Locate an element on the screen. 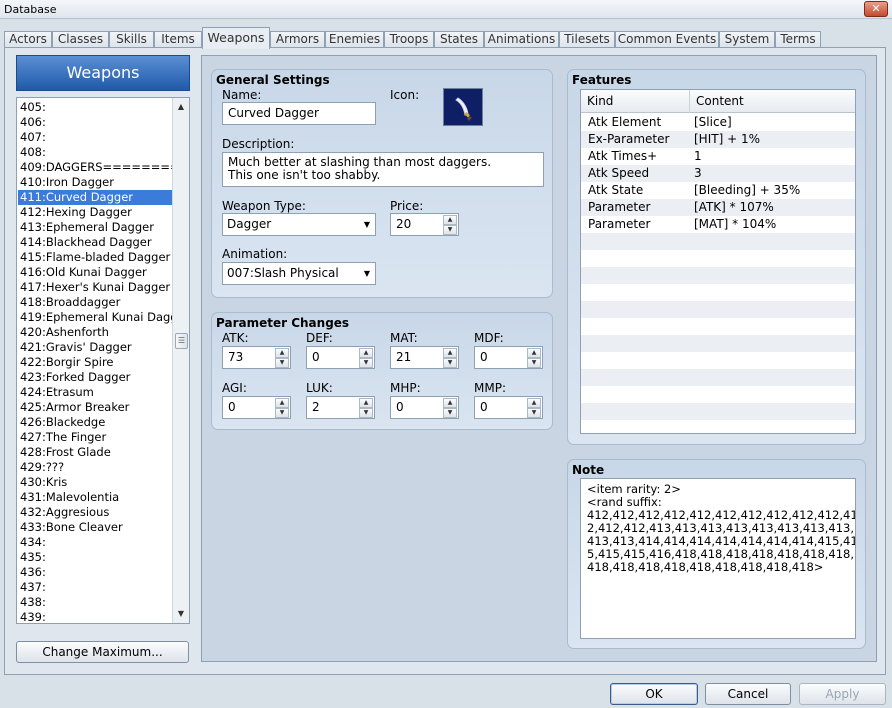  list-item: 428:Frost Glade is located at coordinates (95, 452).